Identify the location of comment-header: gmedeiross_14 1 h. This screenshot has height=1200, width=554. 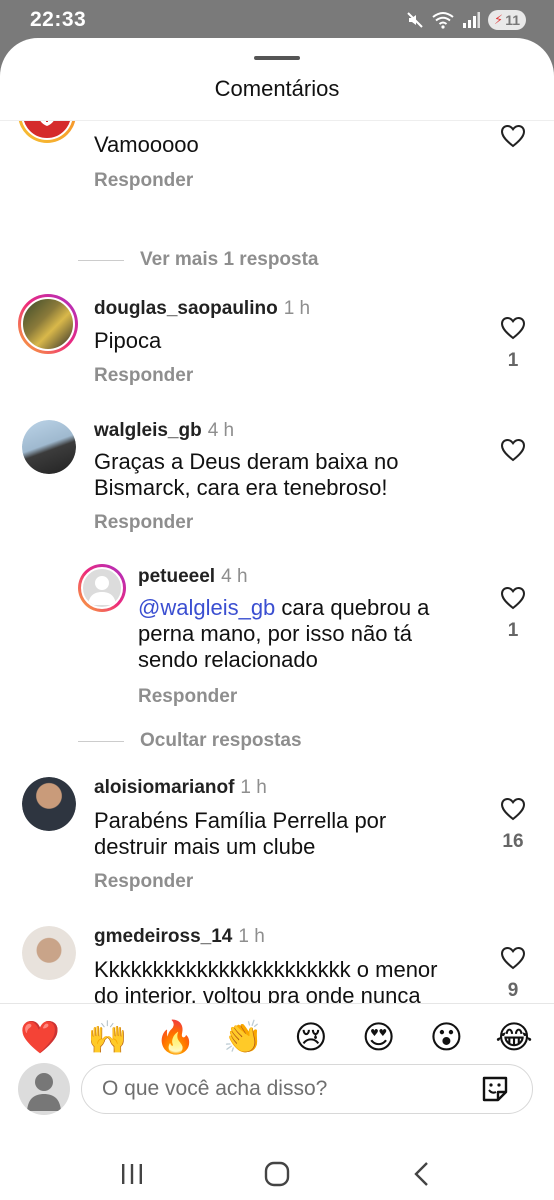
(179, 937).